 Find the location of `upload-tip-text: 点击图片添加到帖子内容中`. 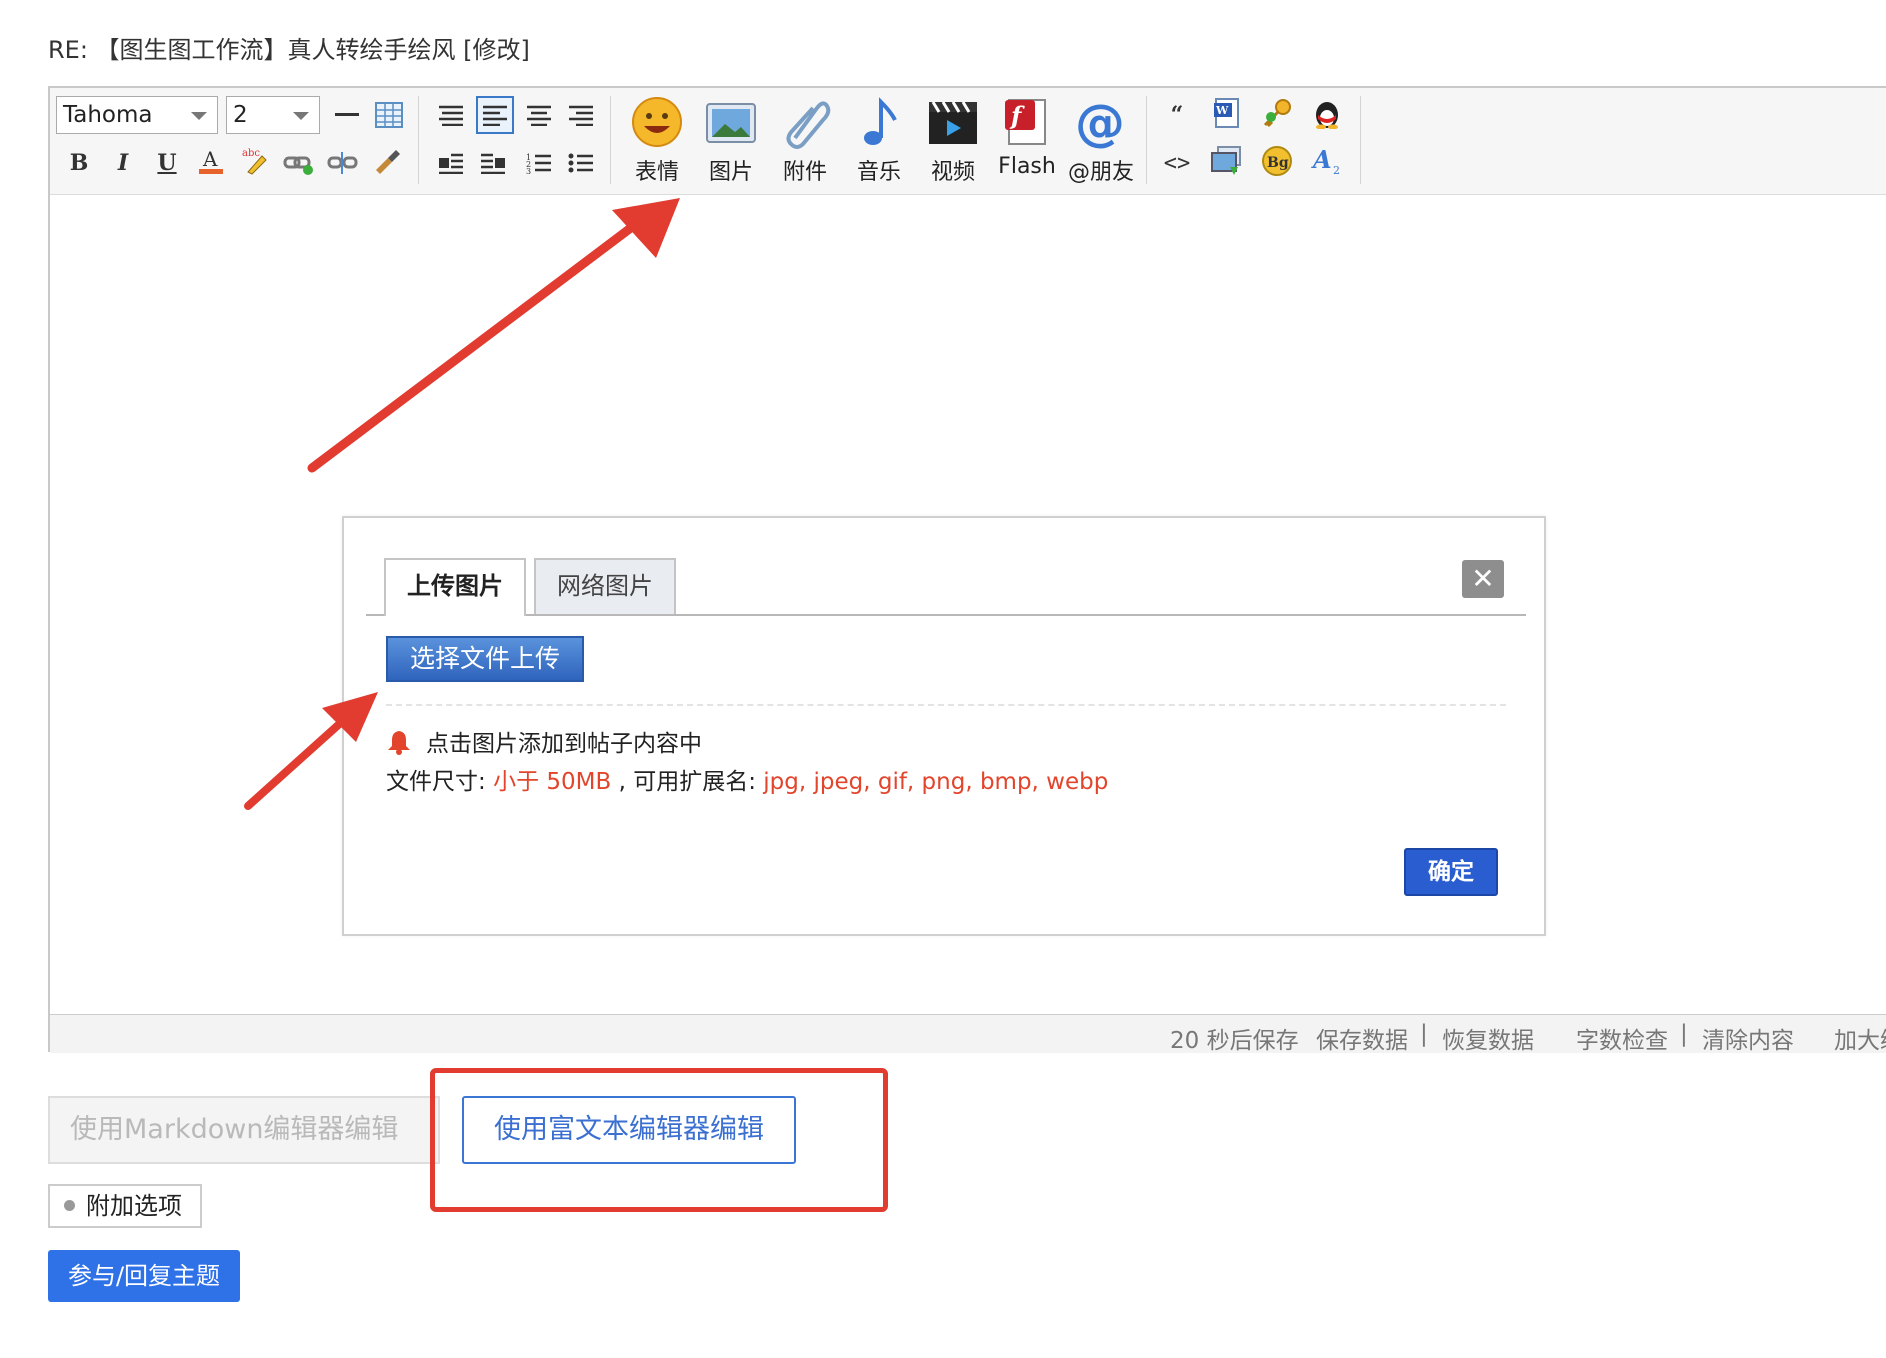

upload-tip-text: 点击图片添加到帖子内容中 is located at coordinates (564, 744).